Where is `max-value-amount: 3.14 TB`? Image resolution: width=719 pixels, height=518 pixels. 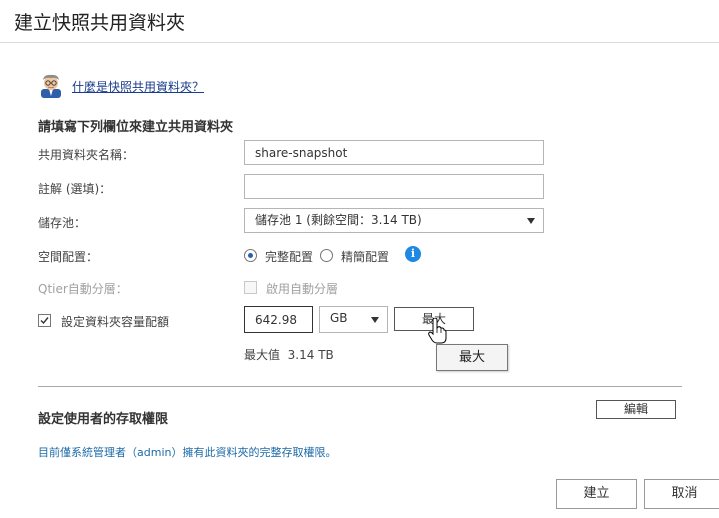
max-value-amount: 3.14 TB is located at coordinates (310, 355).